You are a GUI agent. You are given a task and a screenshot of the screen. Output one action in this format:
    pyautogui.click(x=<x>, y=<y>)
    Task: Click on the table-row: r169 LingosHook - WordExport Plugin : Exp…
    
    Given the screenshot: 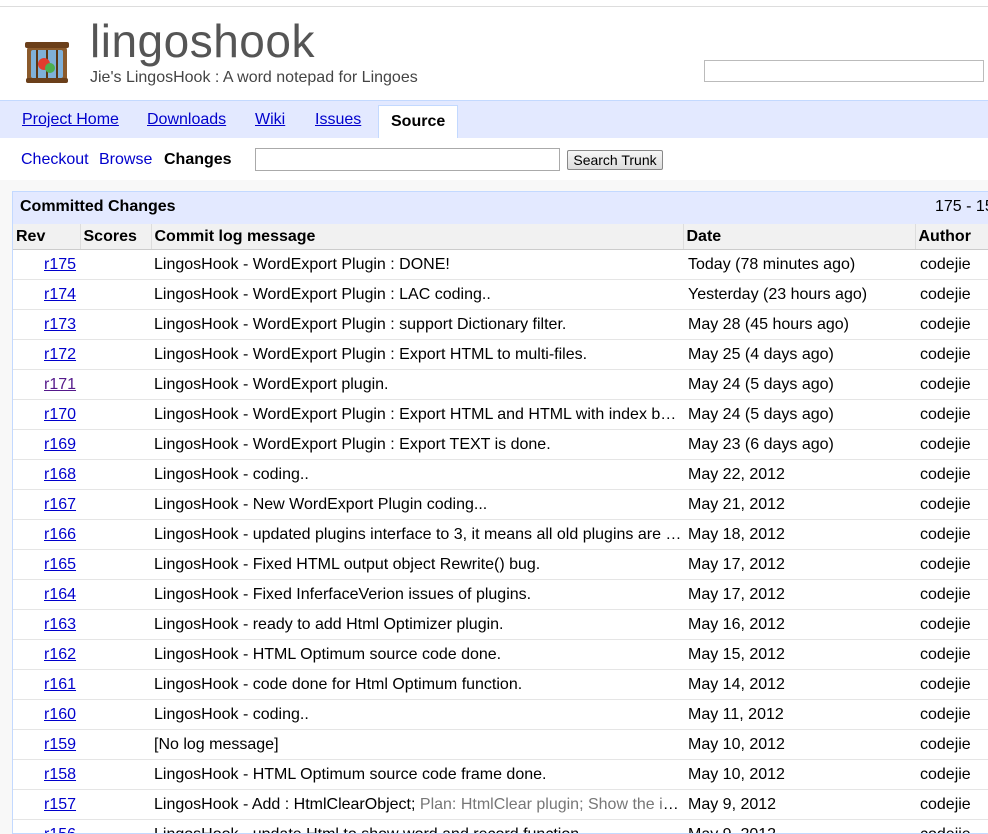 What is the action you would take?
    pyautogui.click(x=500, y=444)
    